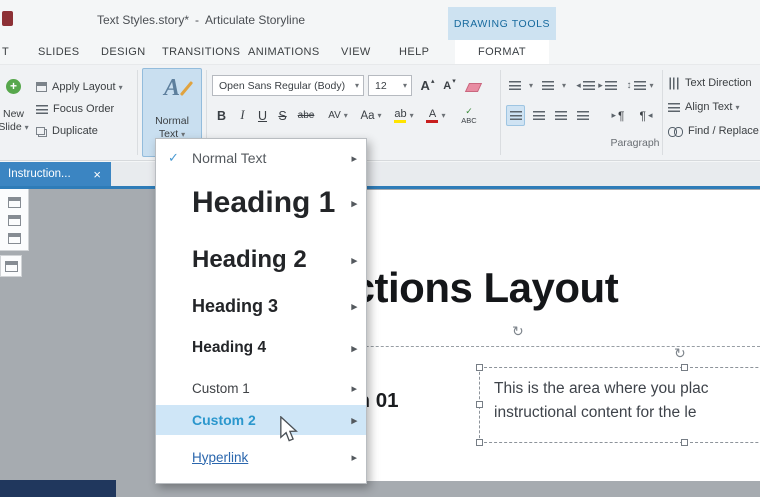  I want to click on font-color-button: A ▾, so click(436, 115).